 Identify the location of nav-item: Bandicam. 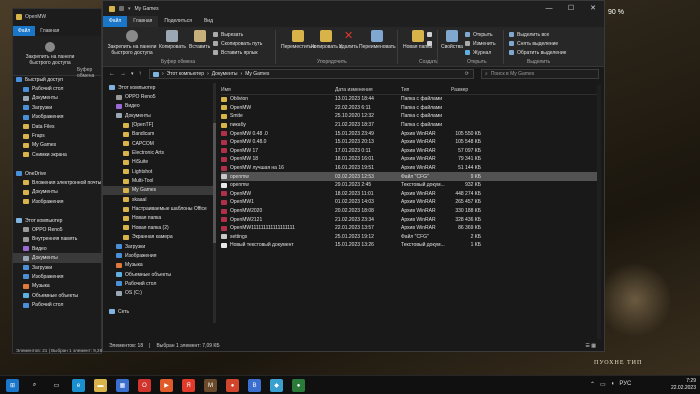
(159, 134).